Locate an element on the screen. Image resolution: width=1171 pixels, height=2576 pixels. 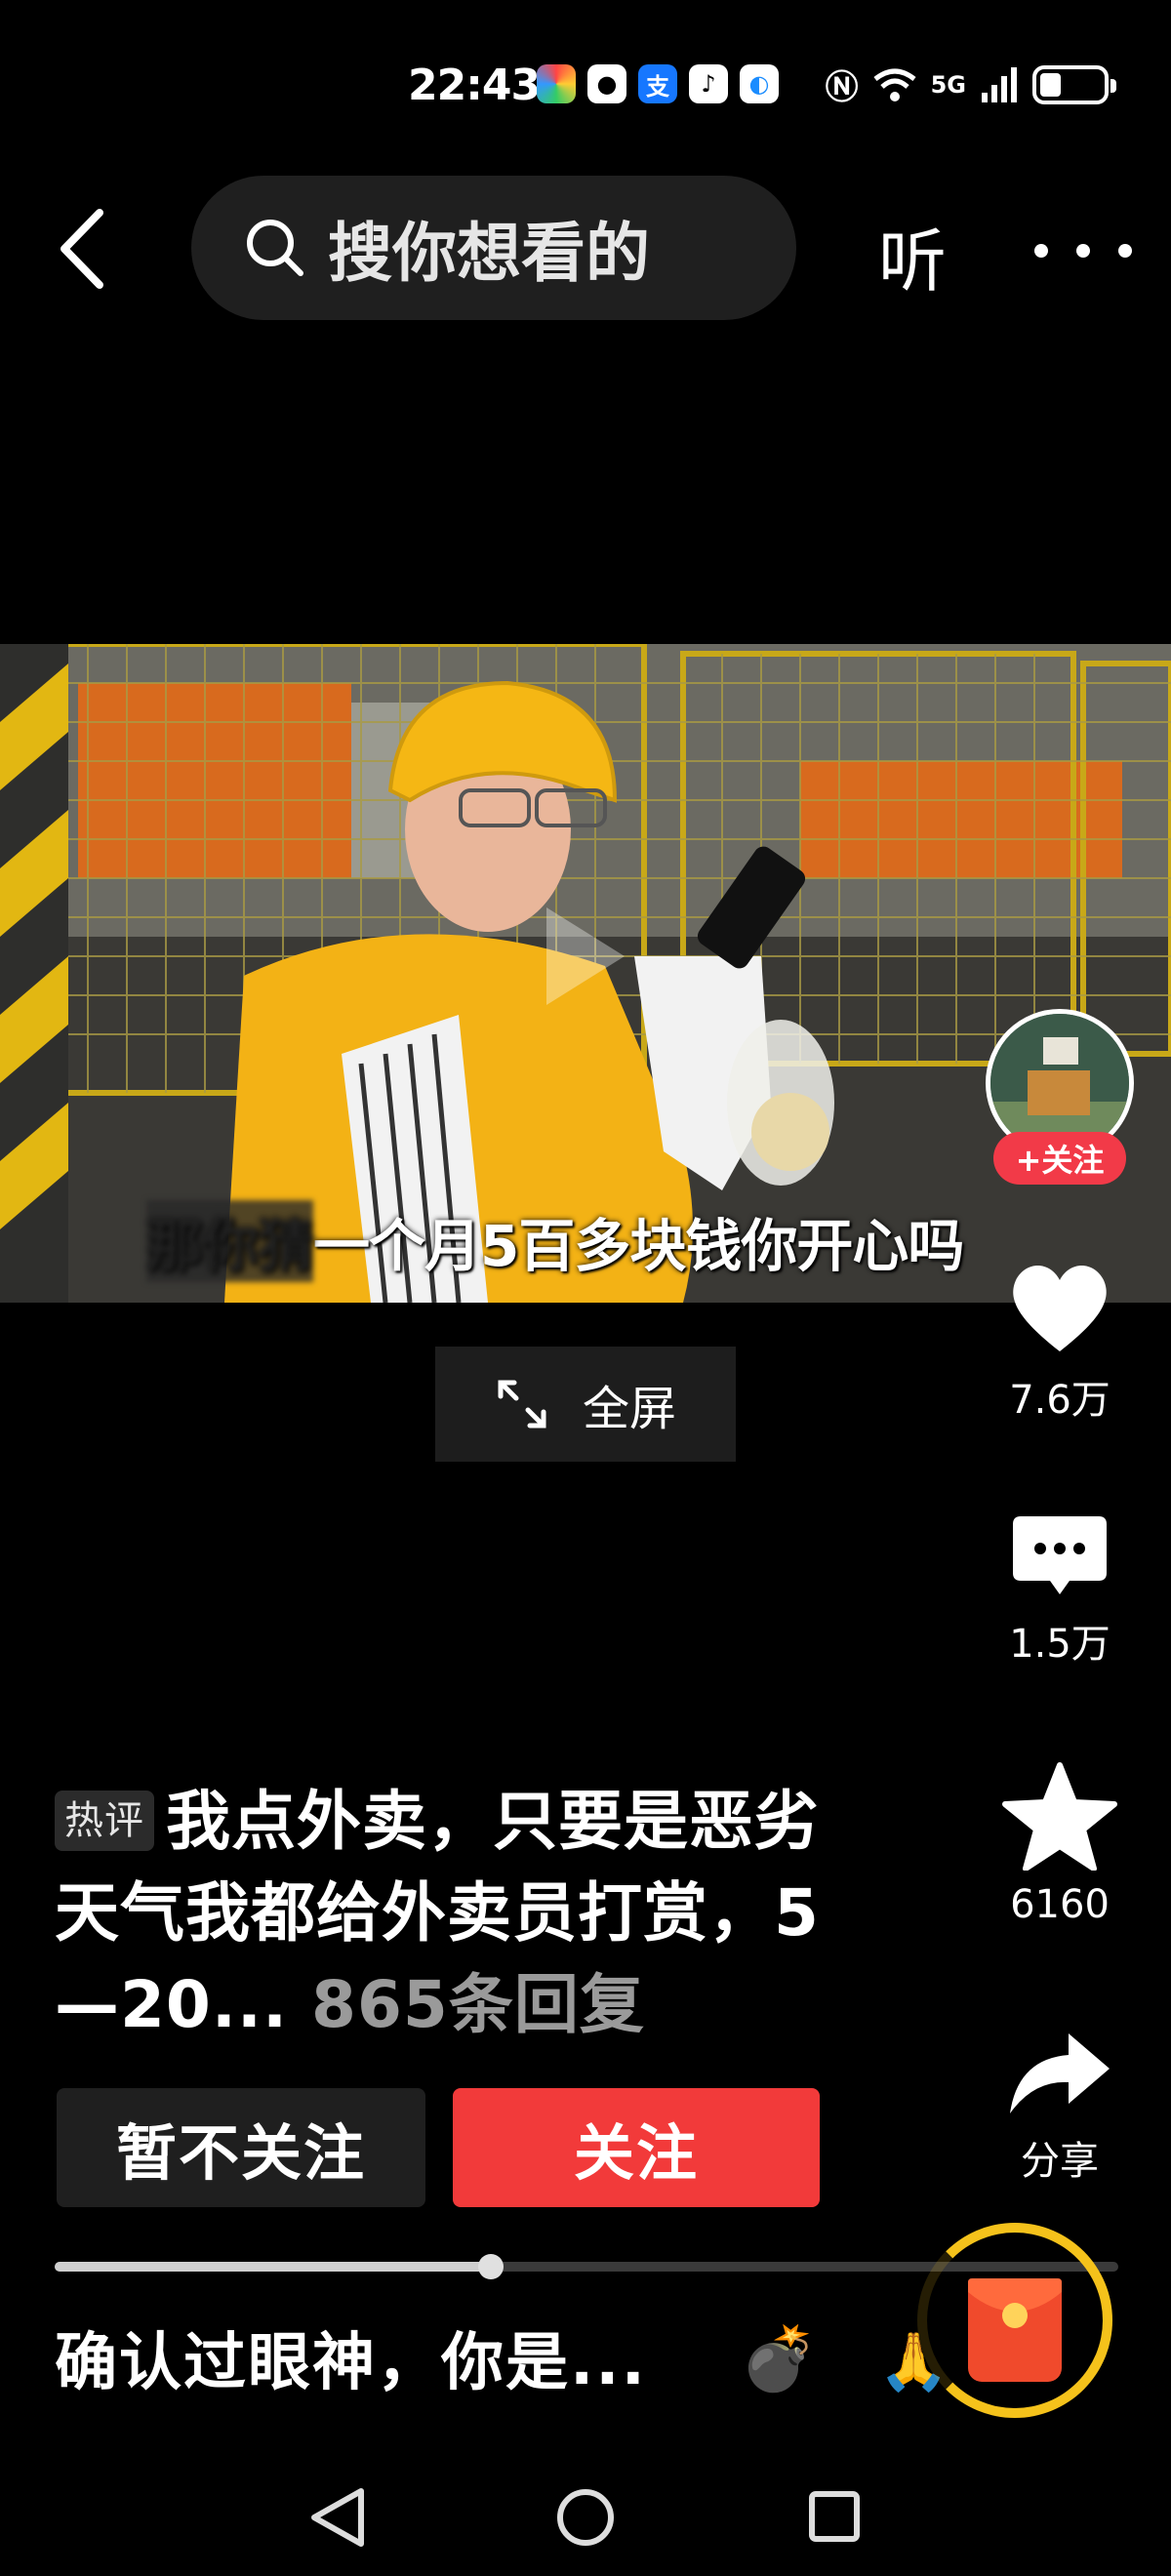
signal-icon is located at coordinates (999, 84).